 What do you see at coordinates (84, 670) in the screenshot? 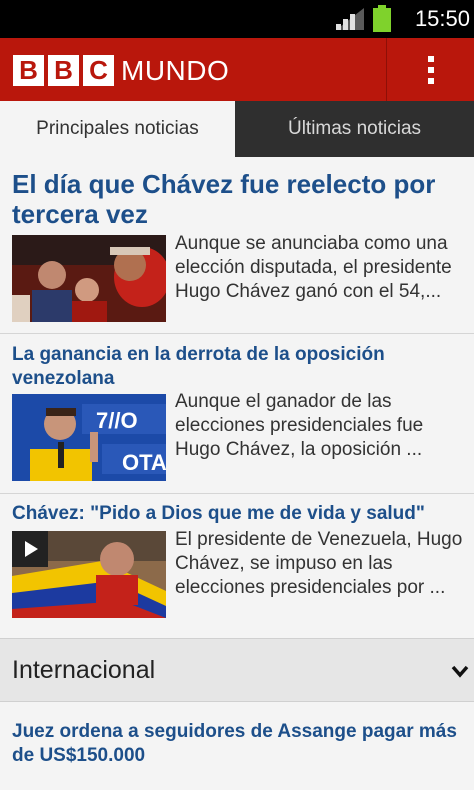
I see `section-title: Internacional` at bounding box center [84, 670].